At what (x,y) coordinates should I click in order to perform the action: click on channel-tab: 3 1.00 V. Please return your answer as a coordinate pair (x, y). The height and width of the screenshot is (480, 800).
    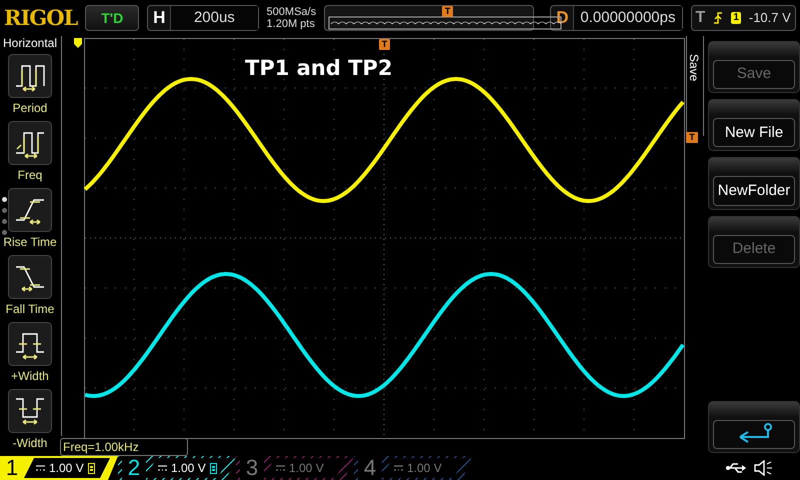
    Looking at the image, I should click on (295, 468).